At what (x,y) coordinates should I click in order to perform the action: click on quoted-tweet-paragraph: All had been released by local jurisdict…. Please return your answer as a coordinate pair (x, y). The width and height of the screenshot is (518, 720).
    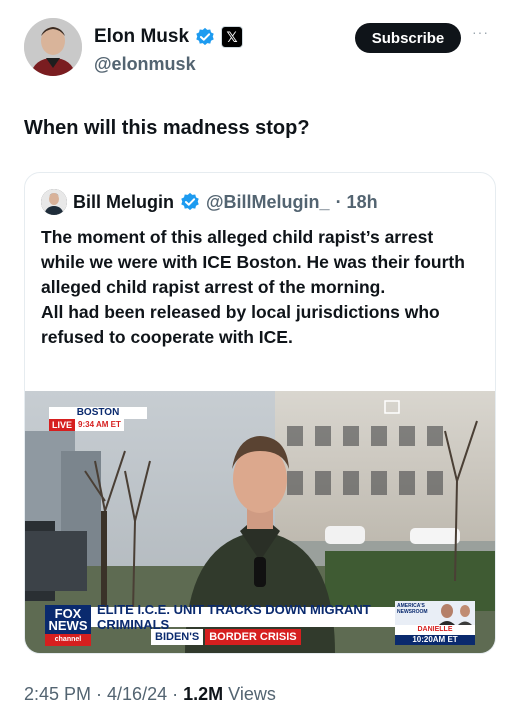
    Looking at the image, I should click on (240, 324).